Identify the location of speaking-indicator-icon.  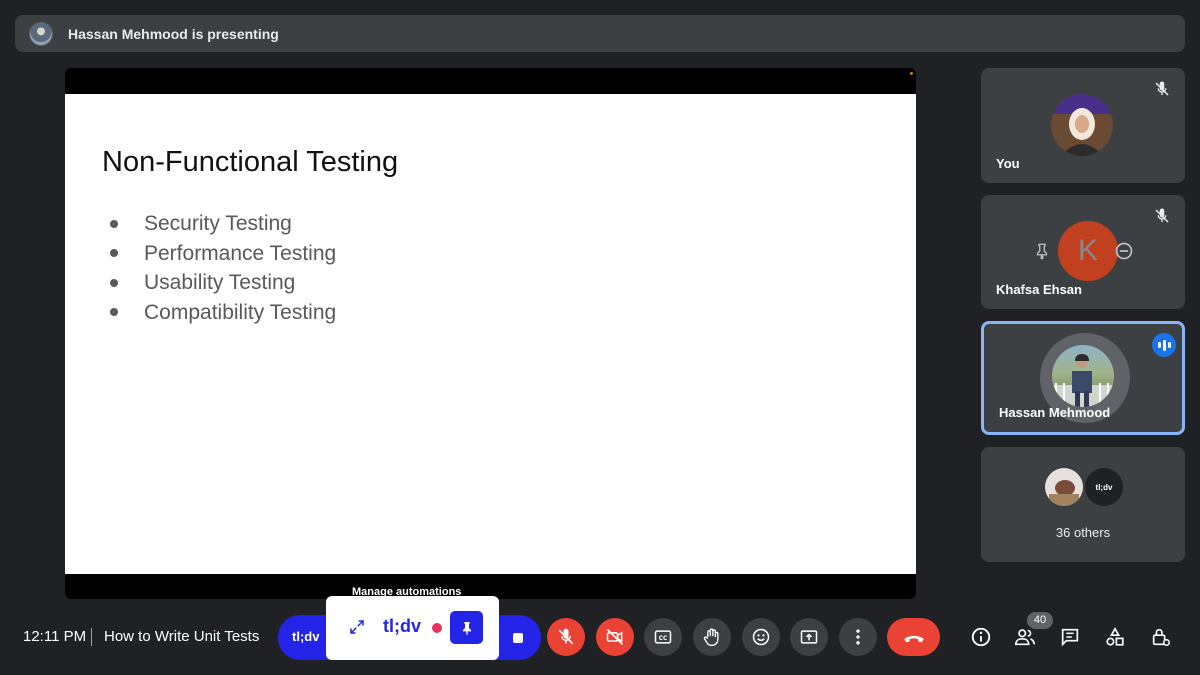
(1164, 345).